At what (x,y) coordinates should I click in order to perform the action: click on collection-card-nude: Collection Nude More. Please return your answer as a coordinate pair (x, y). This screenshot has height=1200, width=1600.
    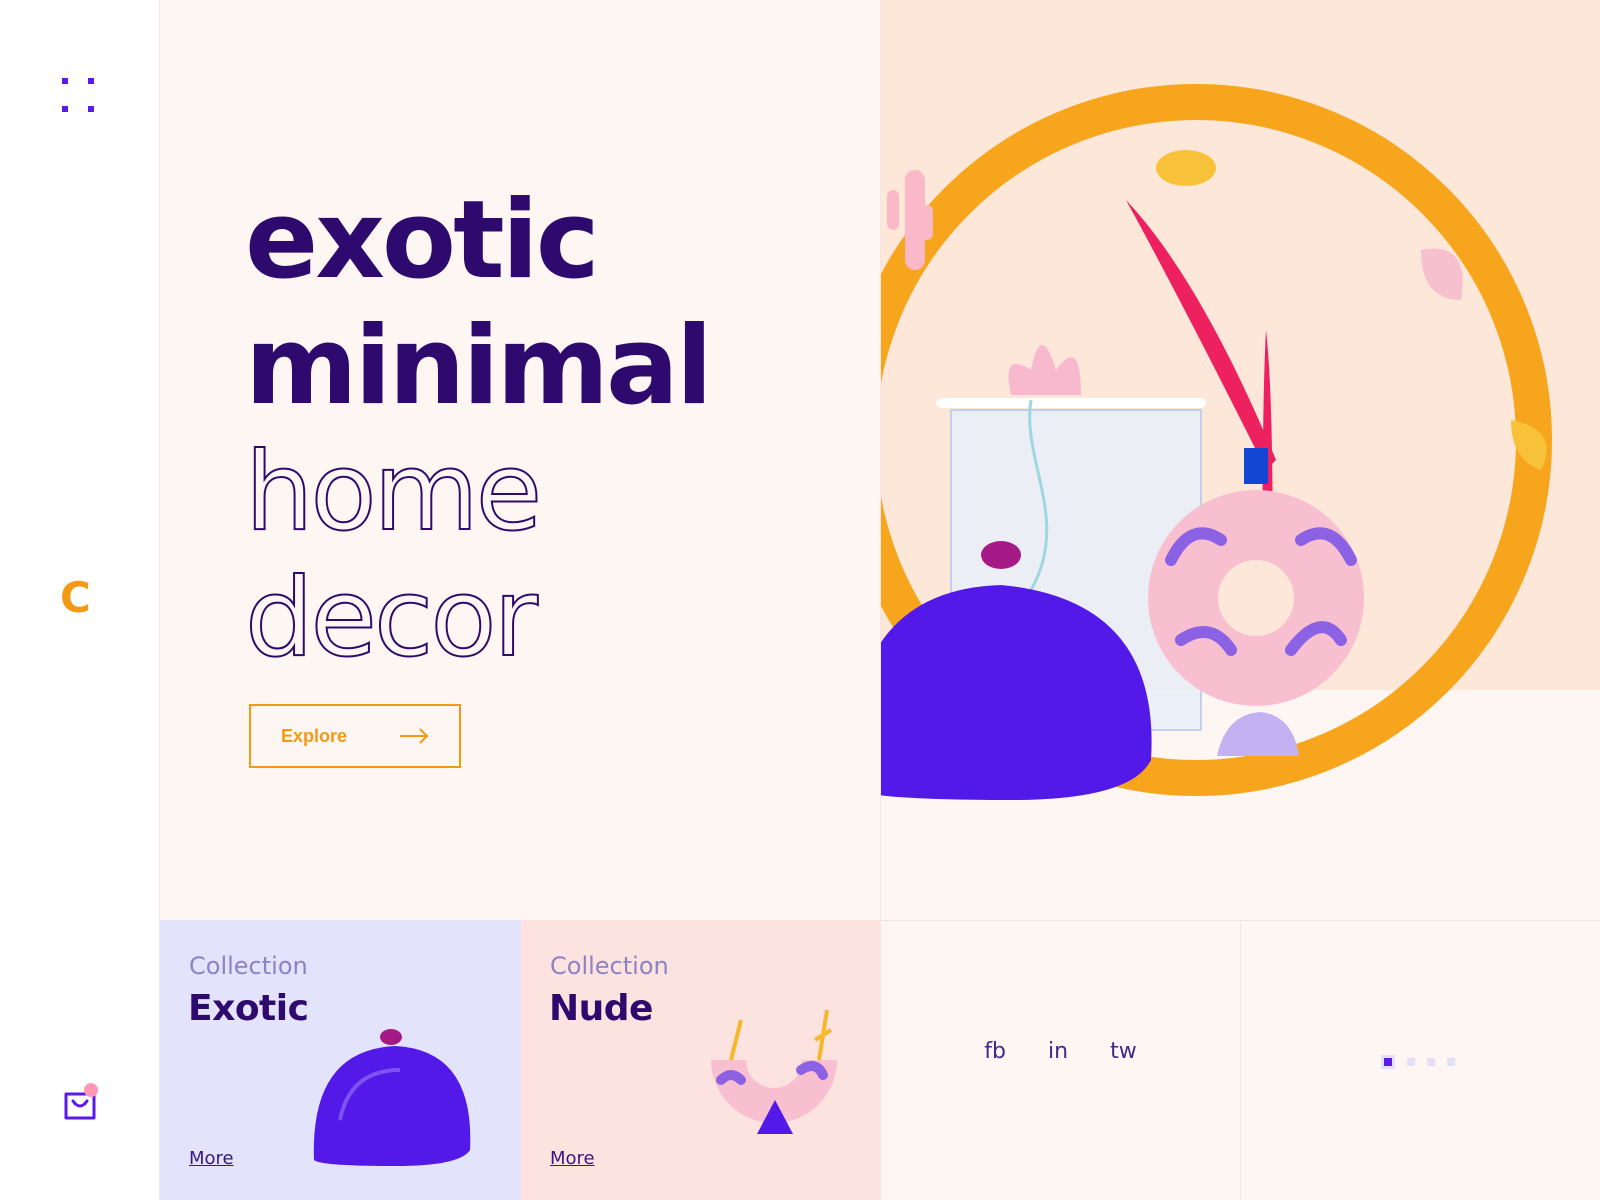
    Looking at the image, I should click on (701, 1060).